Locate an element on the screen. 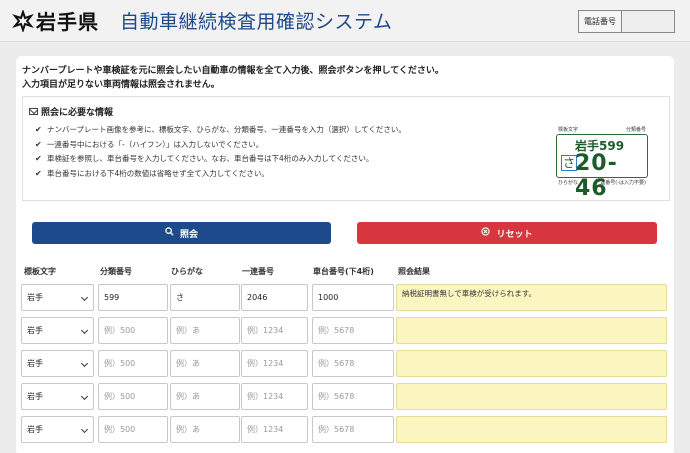  phone-number-box: 電話番号 is located at coordinates (626, 21).